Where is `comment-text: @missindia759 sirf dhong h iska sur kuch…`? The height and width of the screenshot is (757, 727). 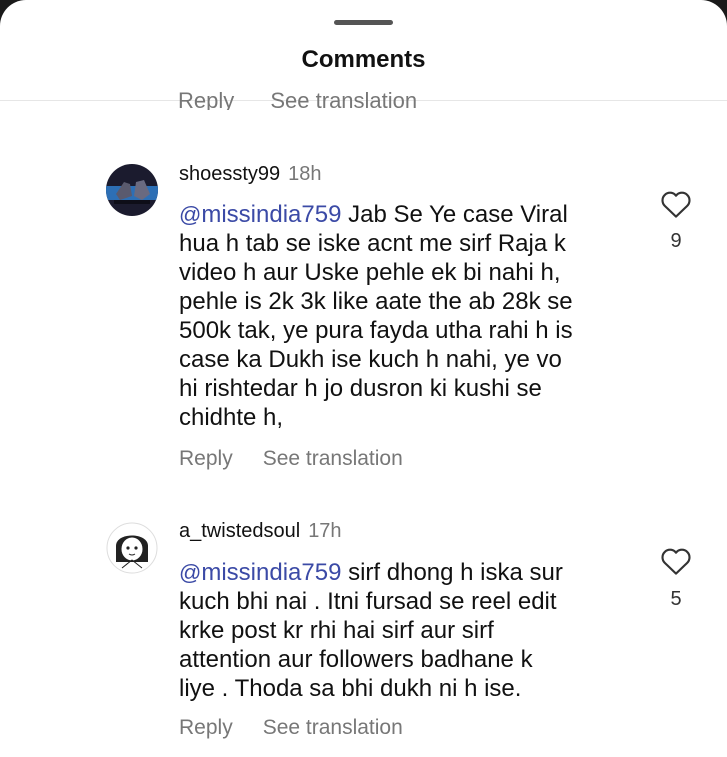 comment-text: @missindia759 sirf dhong h iska sur kuch… is located at coordinates (414, 630).